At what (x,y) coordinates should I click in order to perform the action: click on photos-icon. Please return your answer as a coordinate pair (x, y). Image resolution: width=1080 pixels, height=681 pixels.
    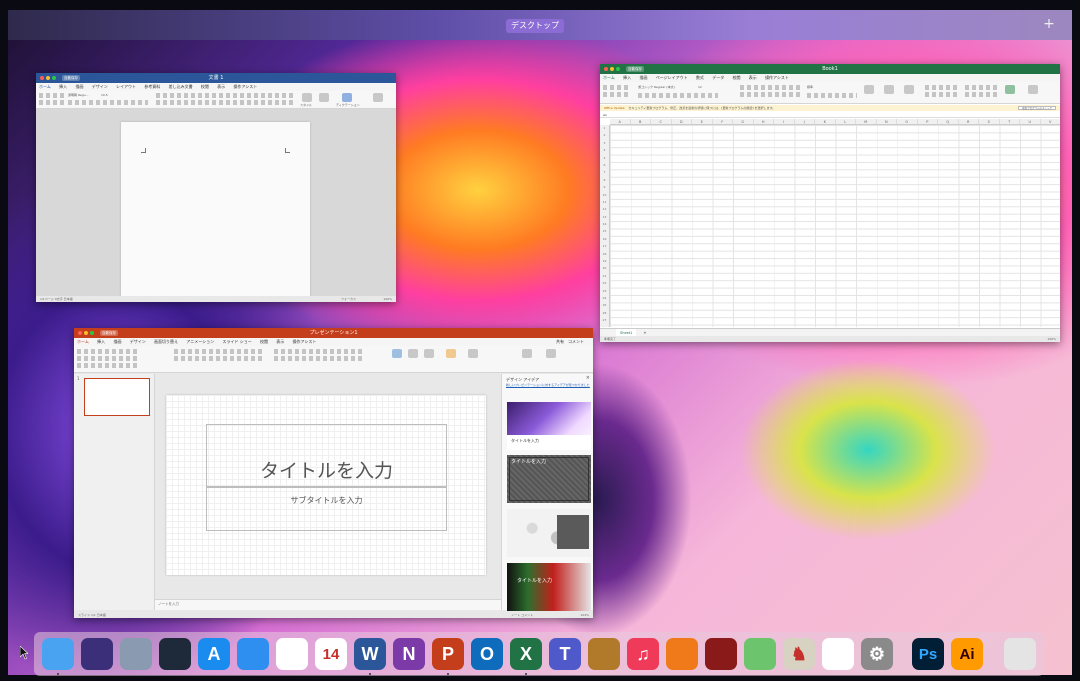
    Looking at the image, I should click on (838, 654).